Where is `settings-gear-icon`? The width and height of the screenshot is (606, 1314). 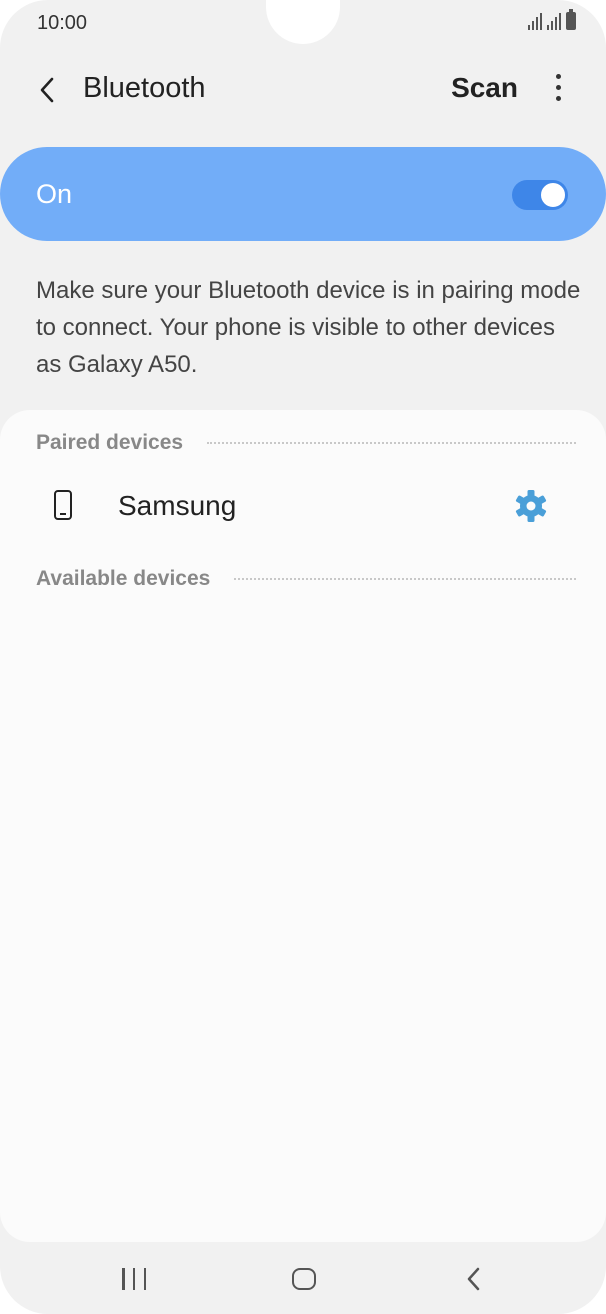
settings-gear-icon is located at coordinates (531, 506).